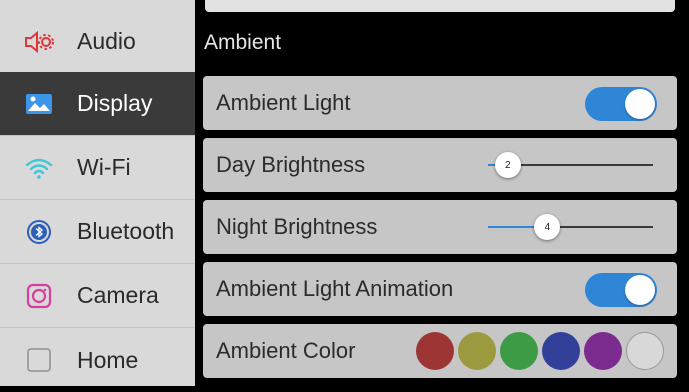  Describe the element at coordinates (286, 350) in the screenshot. I see `row-label: Ambient Color` at that location.